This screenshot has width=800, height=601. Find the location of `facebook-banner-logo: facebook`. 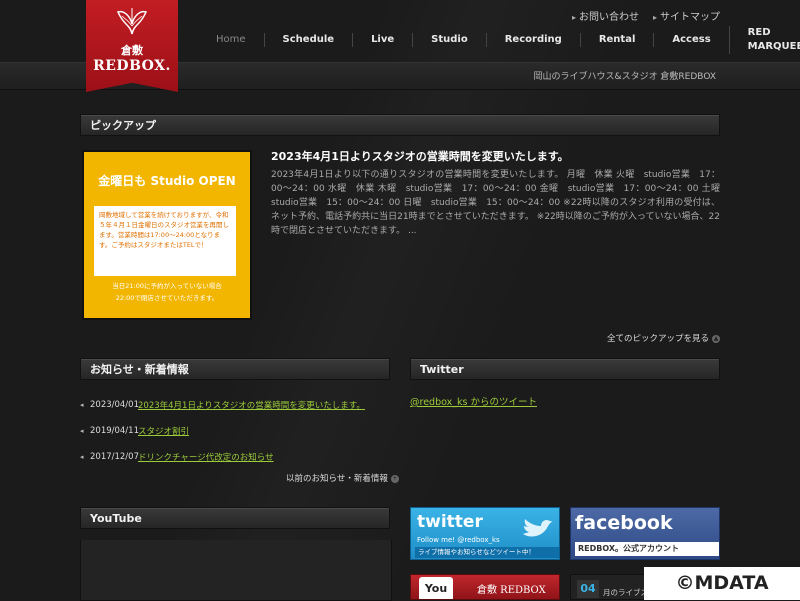

facebook-banner-logo: facebook is located at coordinates (624, 523).